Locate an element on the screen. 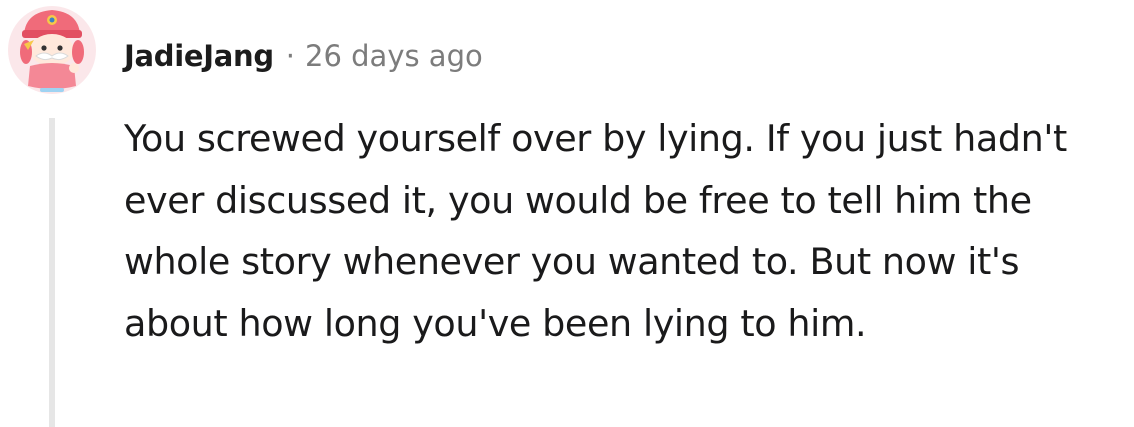 Image resolution: width=1134 pixels, height=427 pixels. avatar-icon is located at coordinates (52, 50).